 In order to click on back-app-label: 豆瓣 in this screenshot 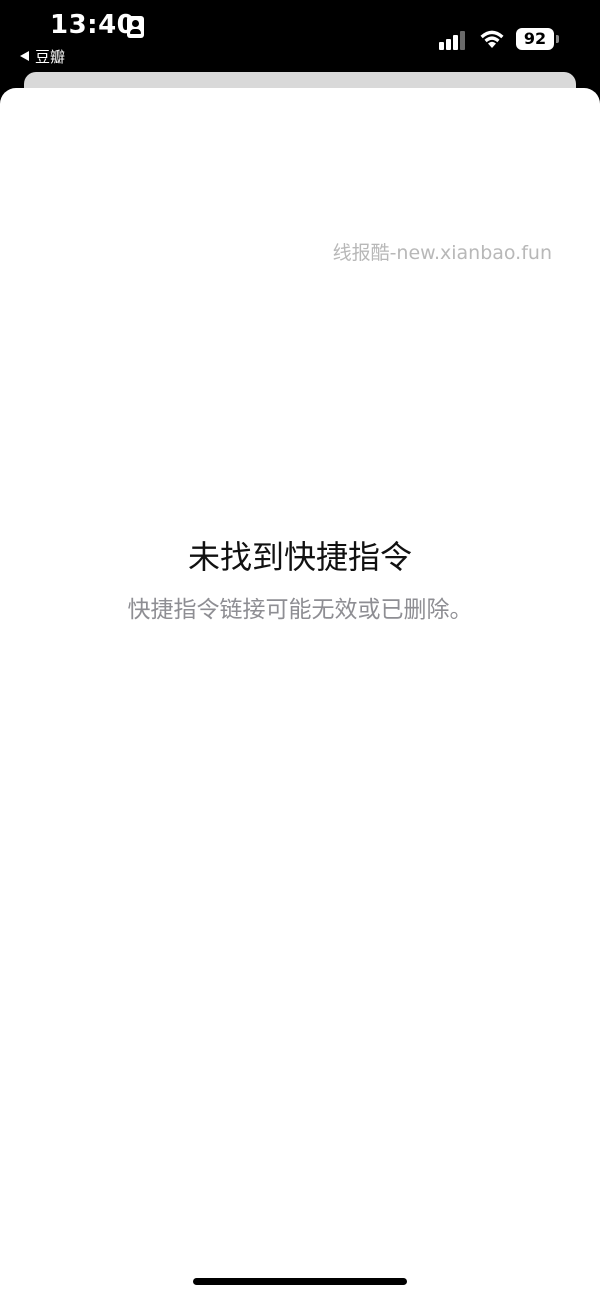, I will do `click(50, 56)`.